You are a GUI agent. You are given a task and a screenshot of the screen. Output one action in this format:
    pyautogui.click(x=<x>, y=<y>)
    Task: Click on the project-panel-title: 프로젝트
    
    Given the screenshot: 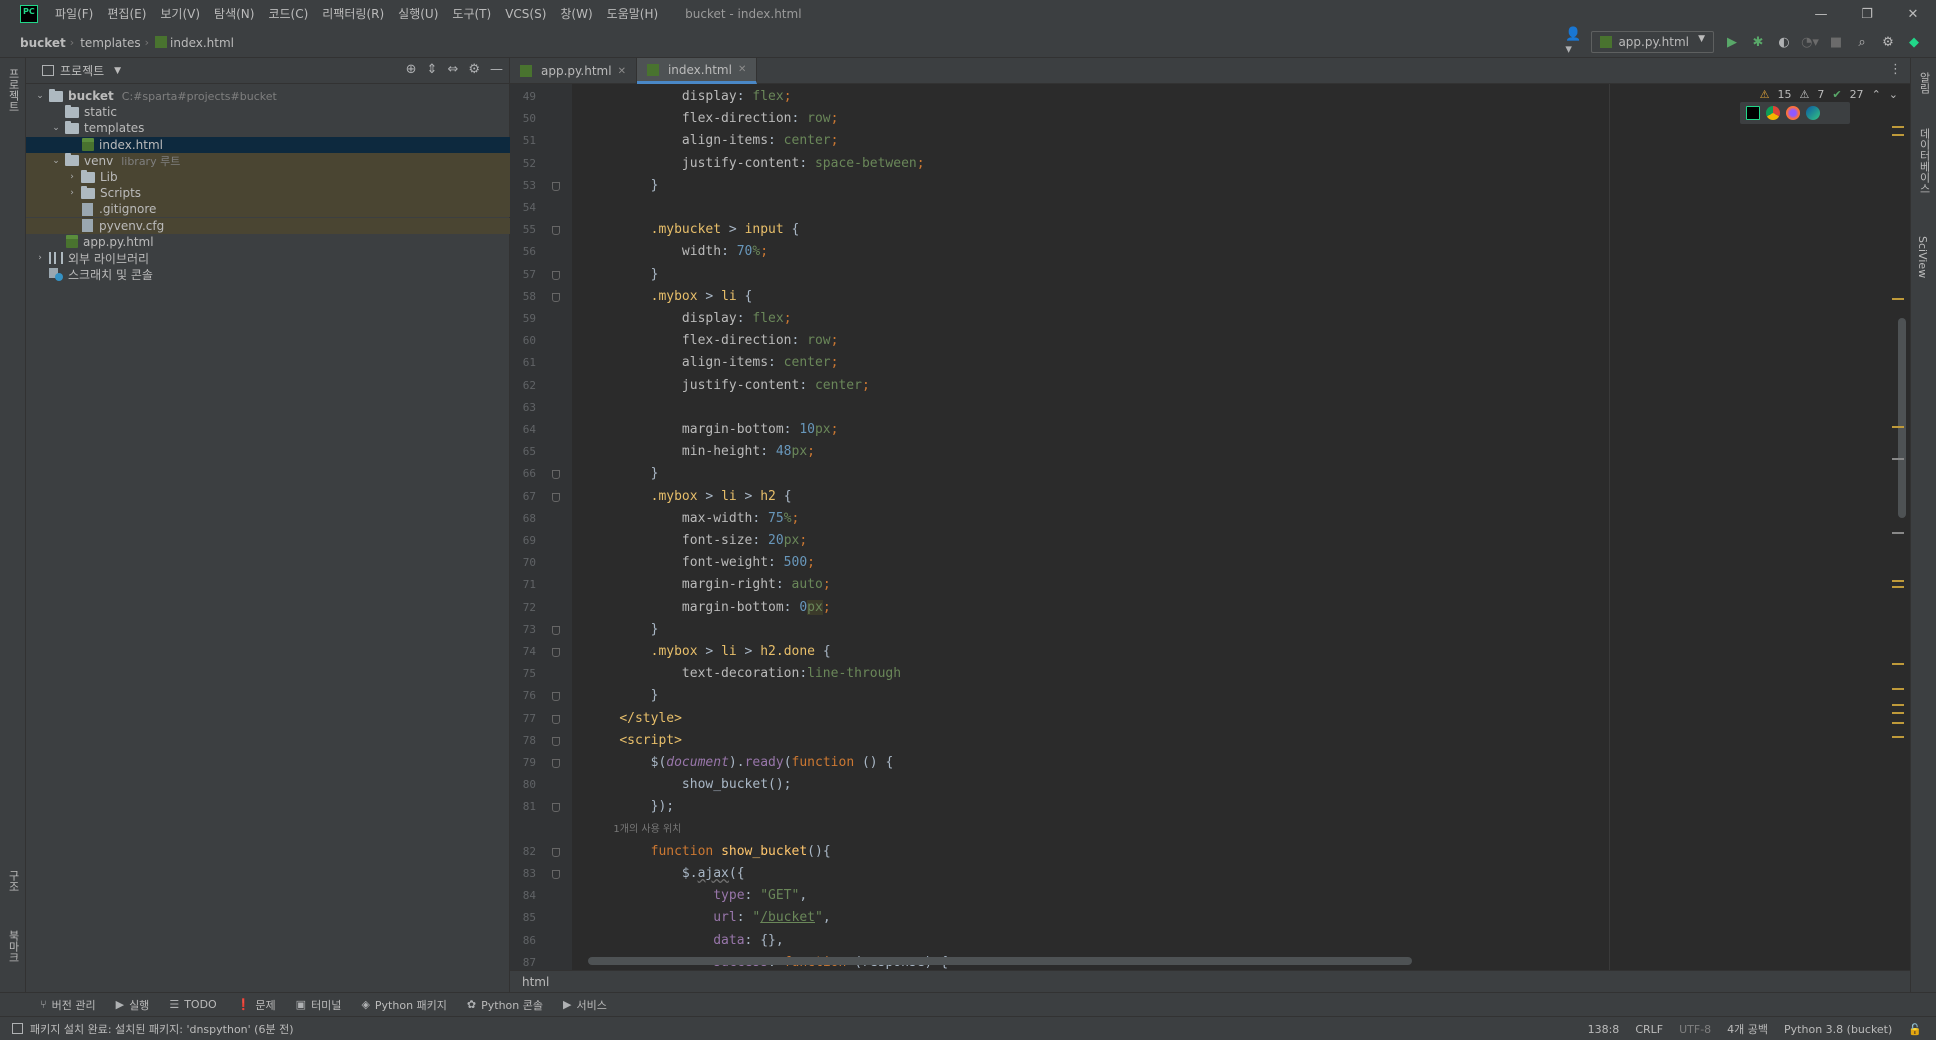 What is the action you would take?
    pyautogui.click(x=82, y=70)
    